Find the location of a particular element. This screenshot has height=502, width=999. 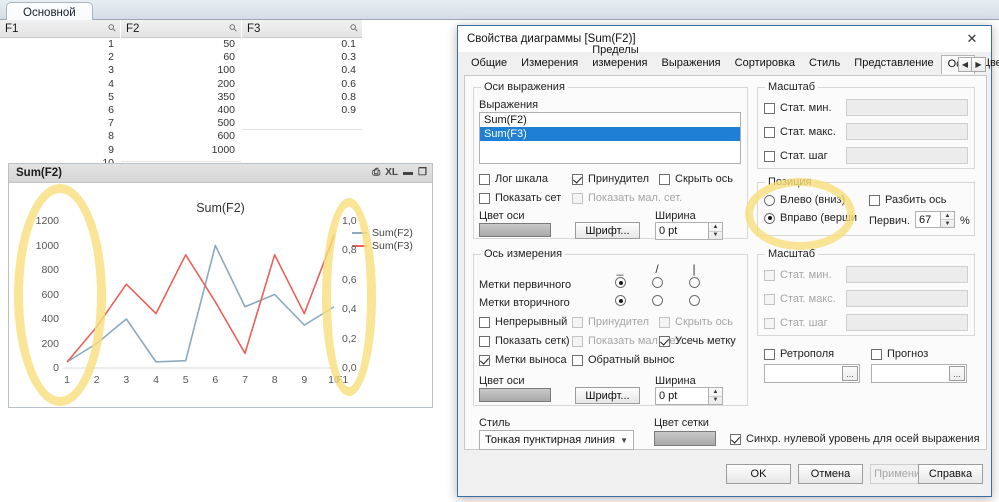

width-expr-input: 0 pt is located at coordinates (682, 231).